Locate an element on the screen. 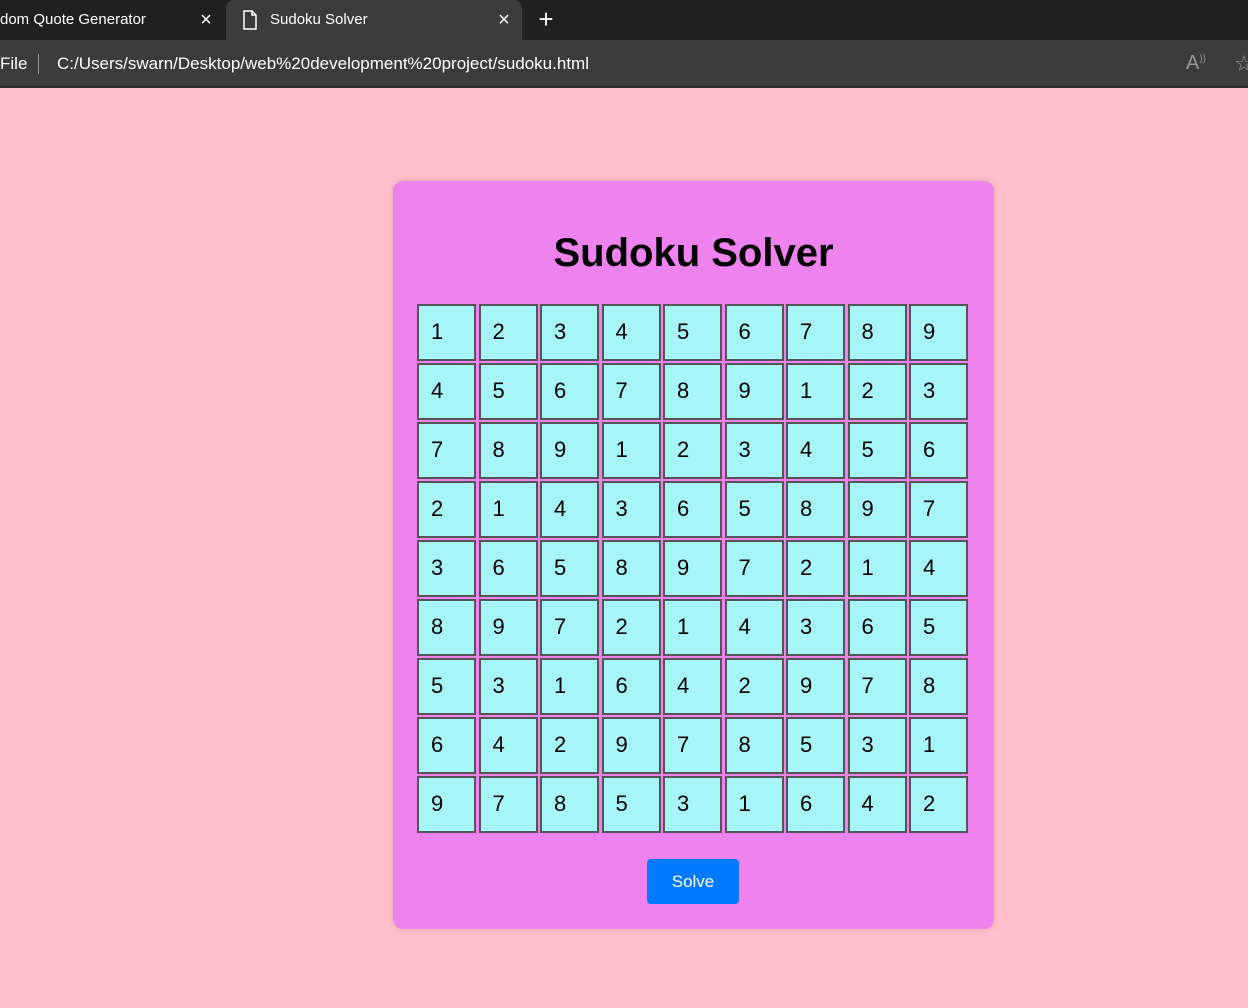 The height and width of the screenshot is (1008, 1248). tab-label: Sudoku Solver is located at coordinates (319, 19).